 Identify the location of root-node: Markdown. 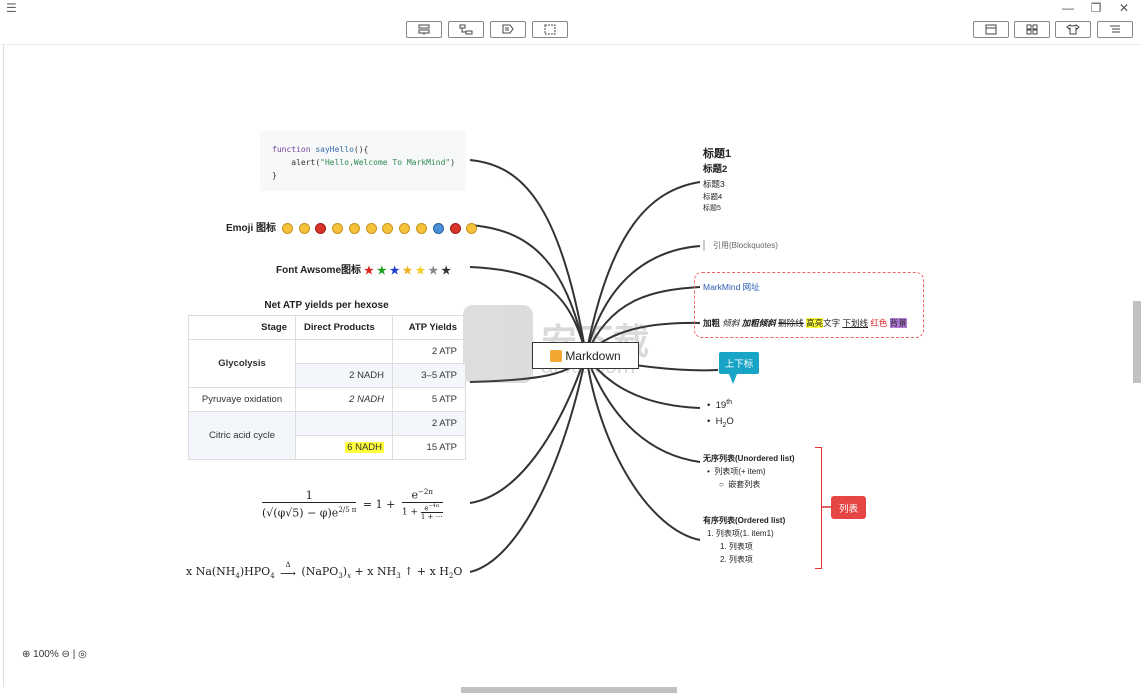
(585, 355).